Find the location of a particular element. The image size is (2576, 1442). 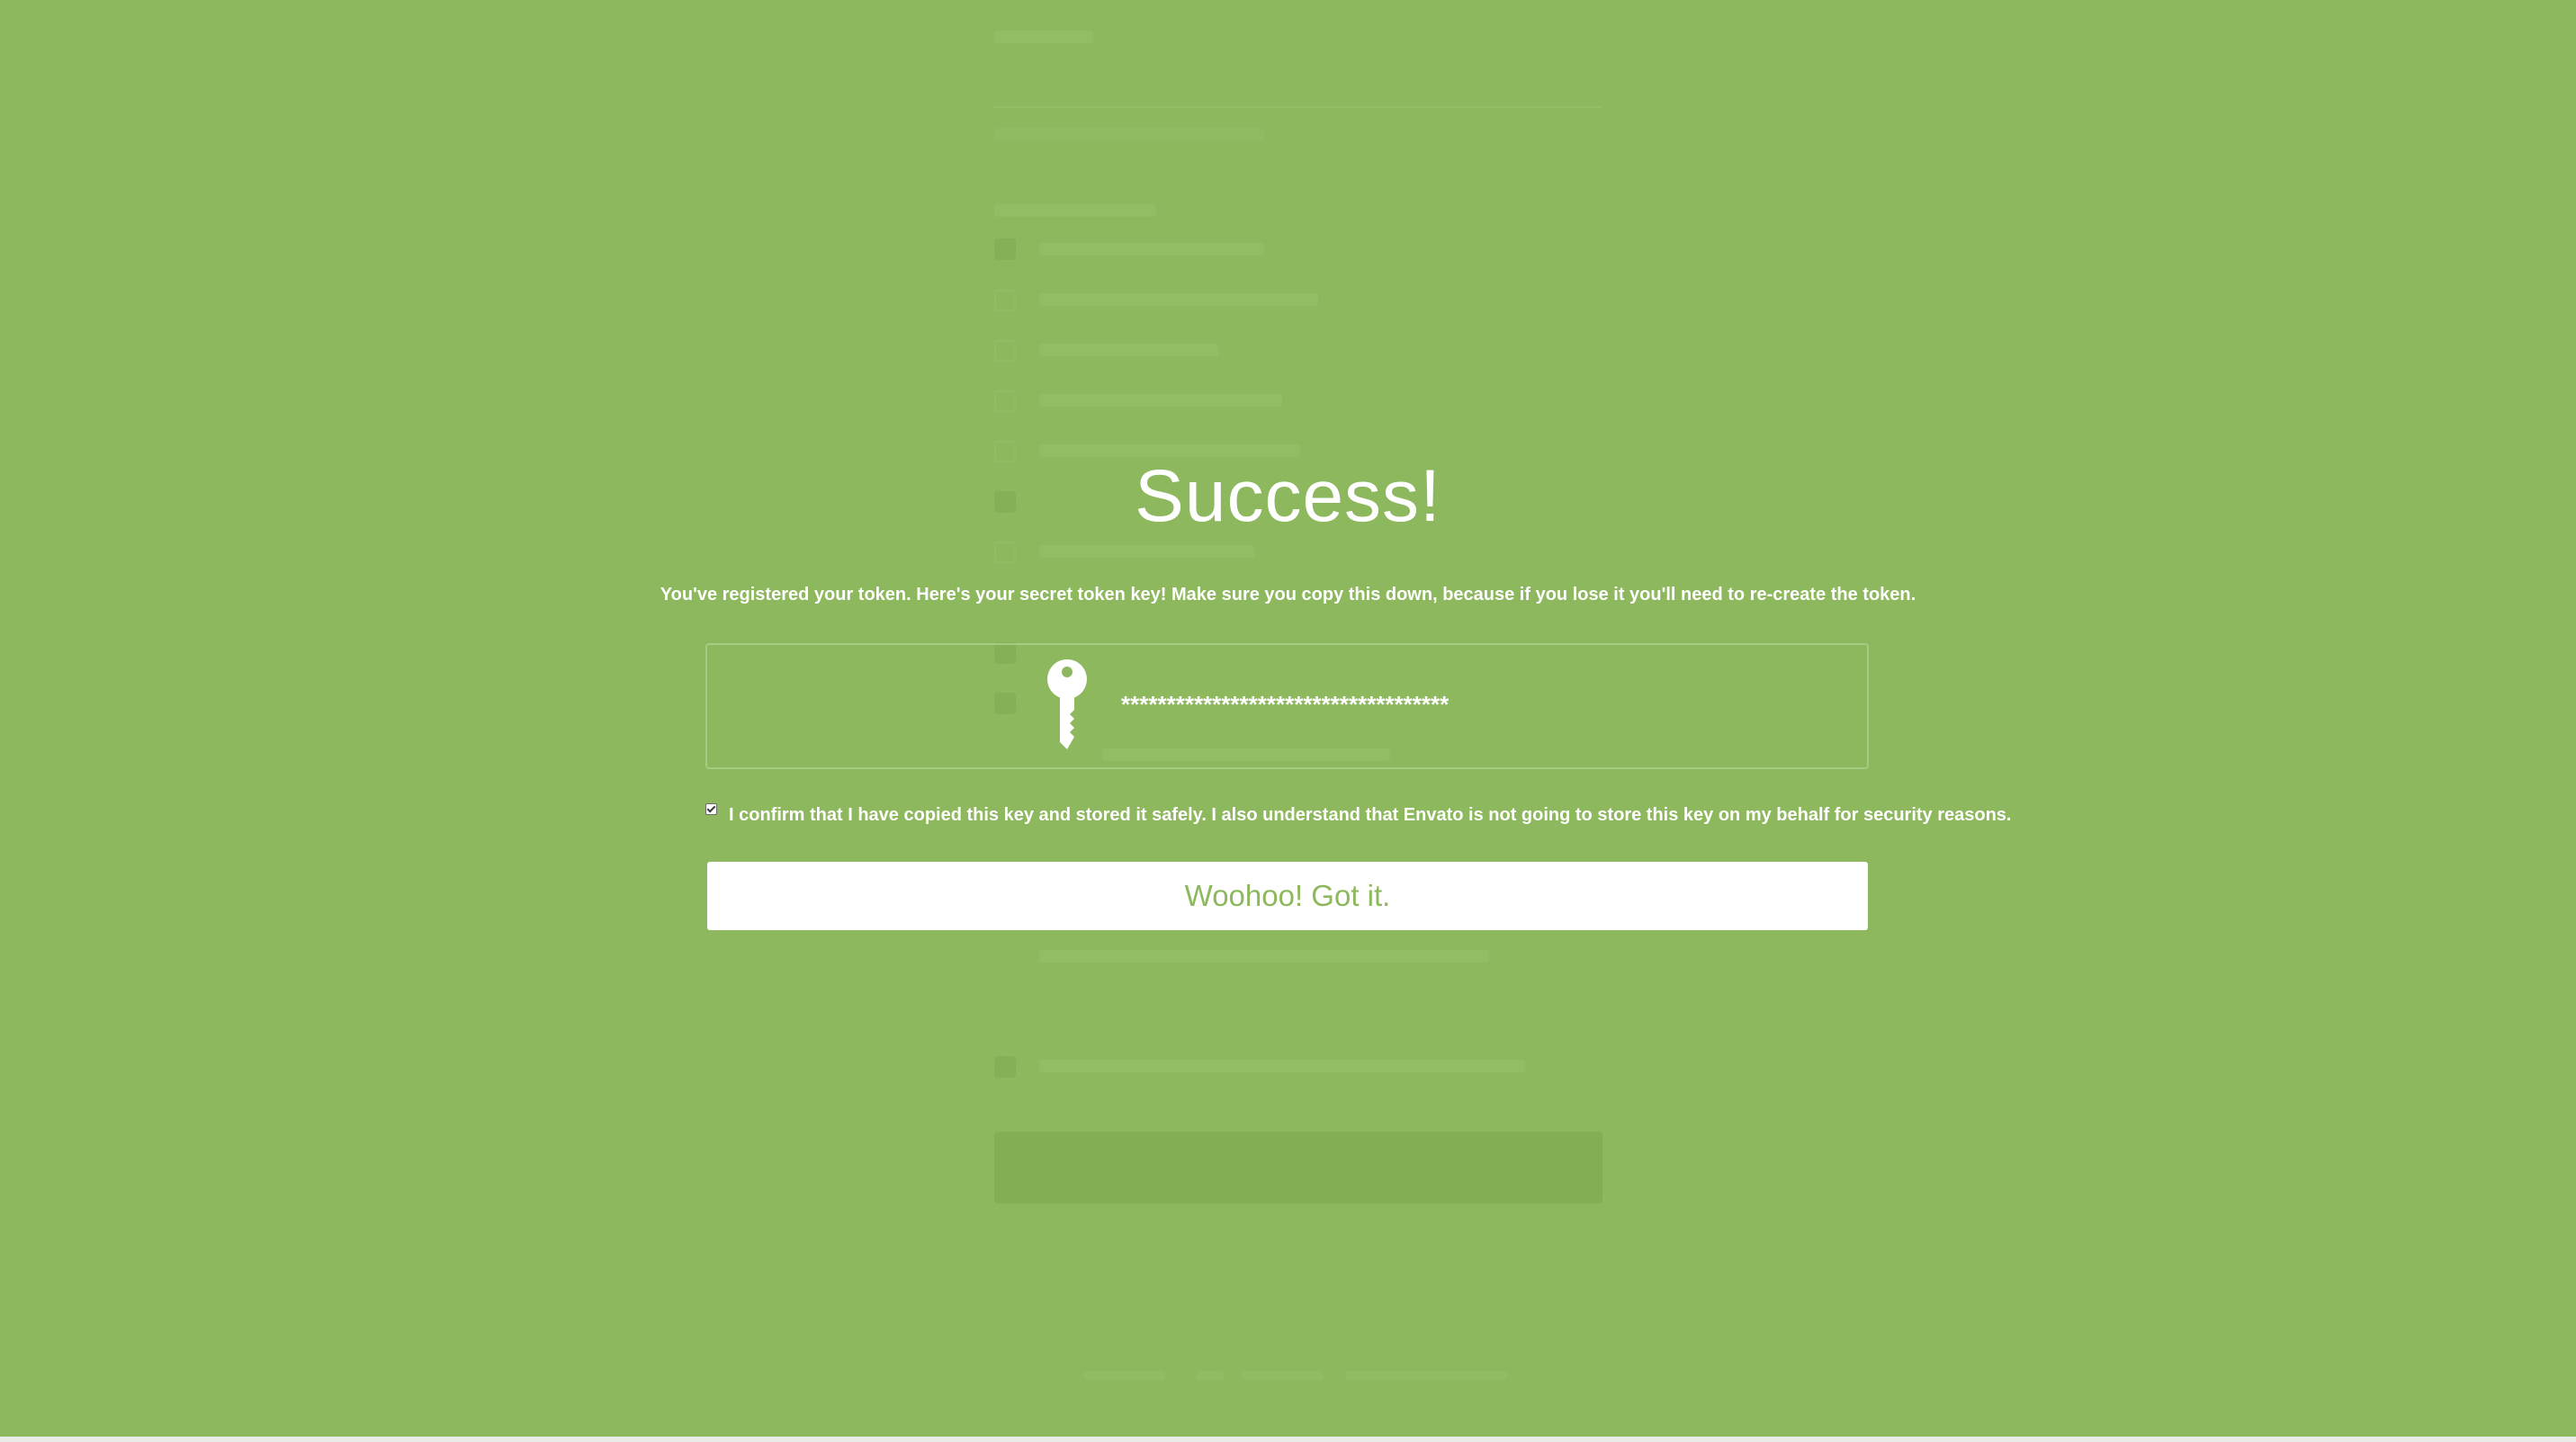

modal-title: Success! is located at coordinates (1288, 496).